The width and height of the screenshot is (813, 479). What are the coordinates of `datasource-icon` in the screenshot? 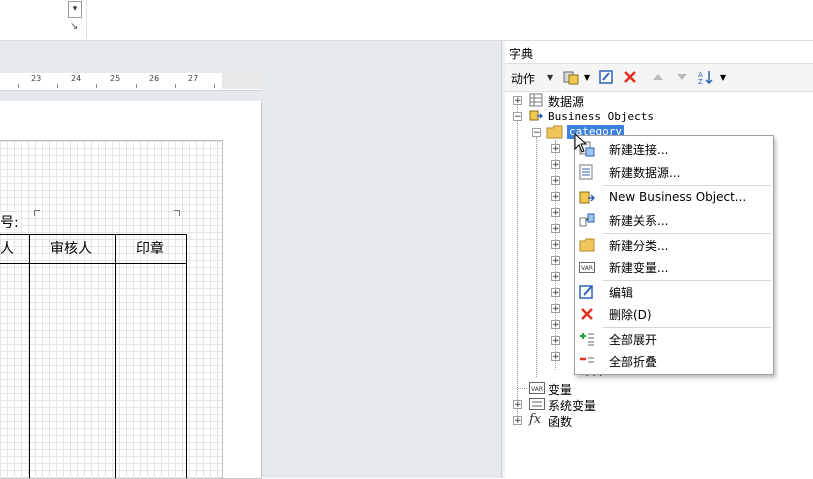 It's located at (536, 100).